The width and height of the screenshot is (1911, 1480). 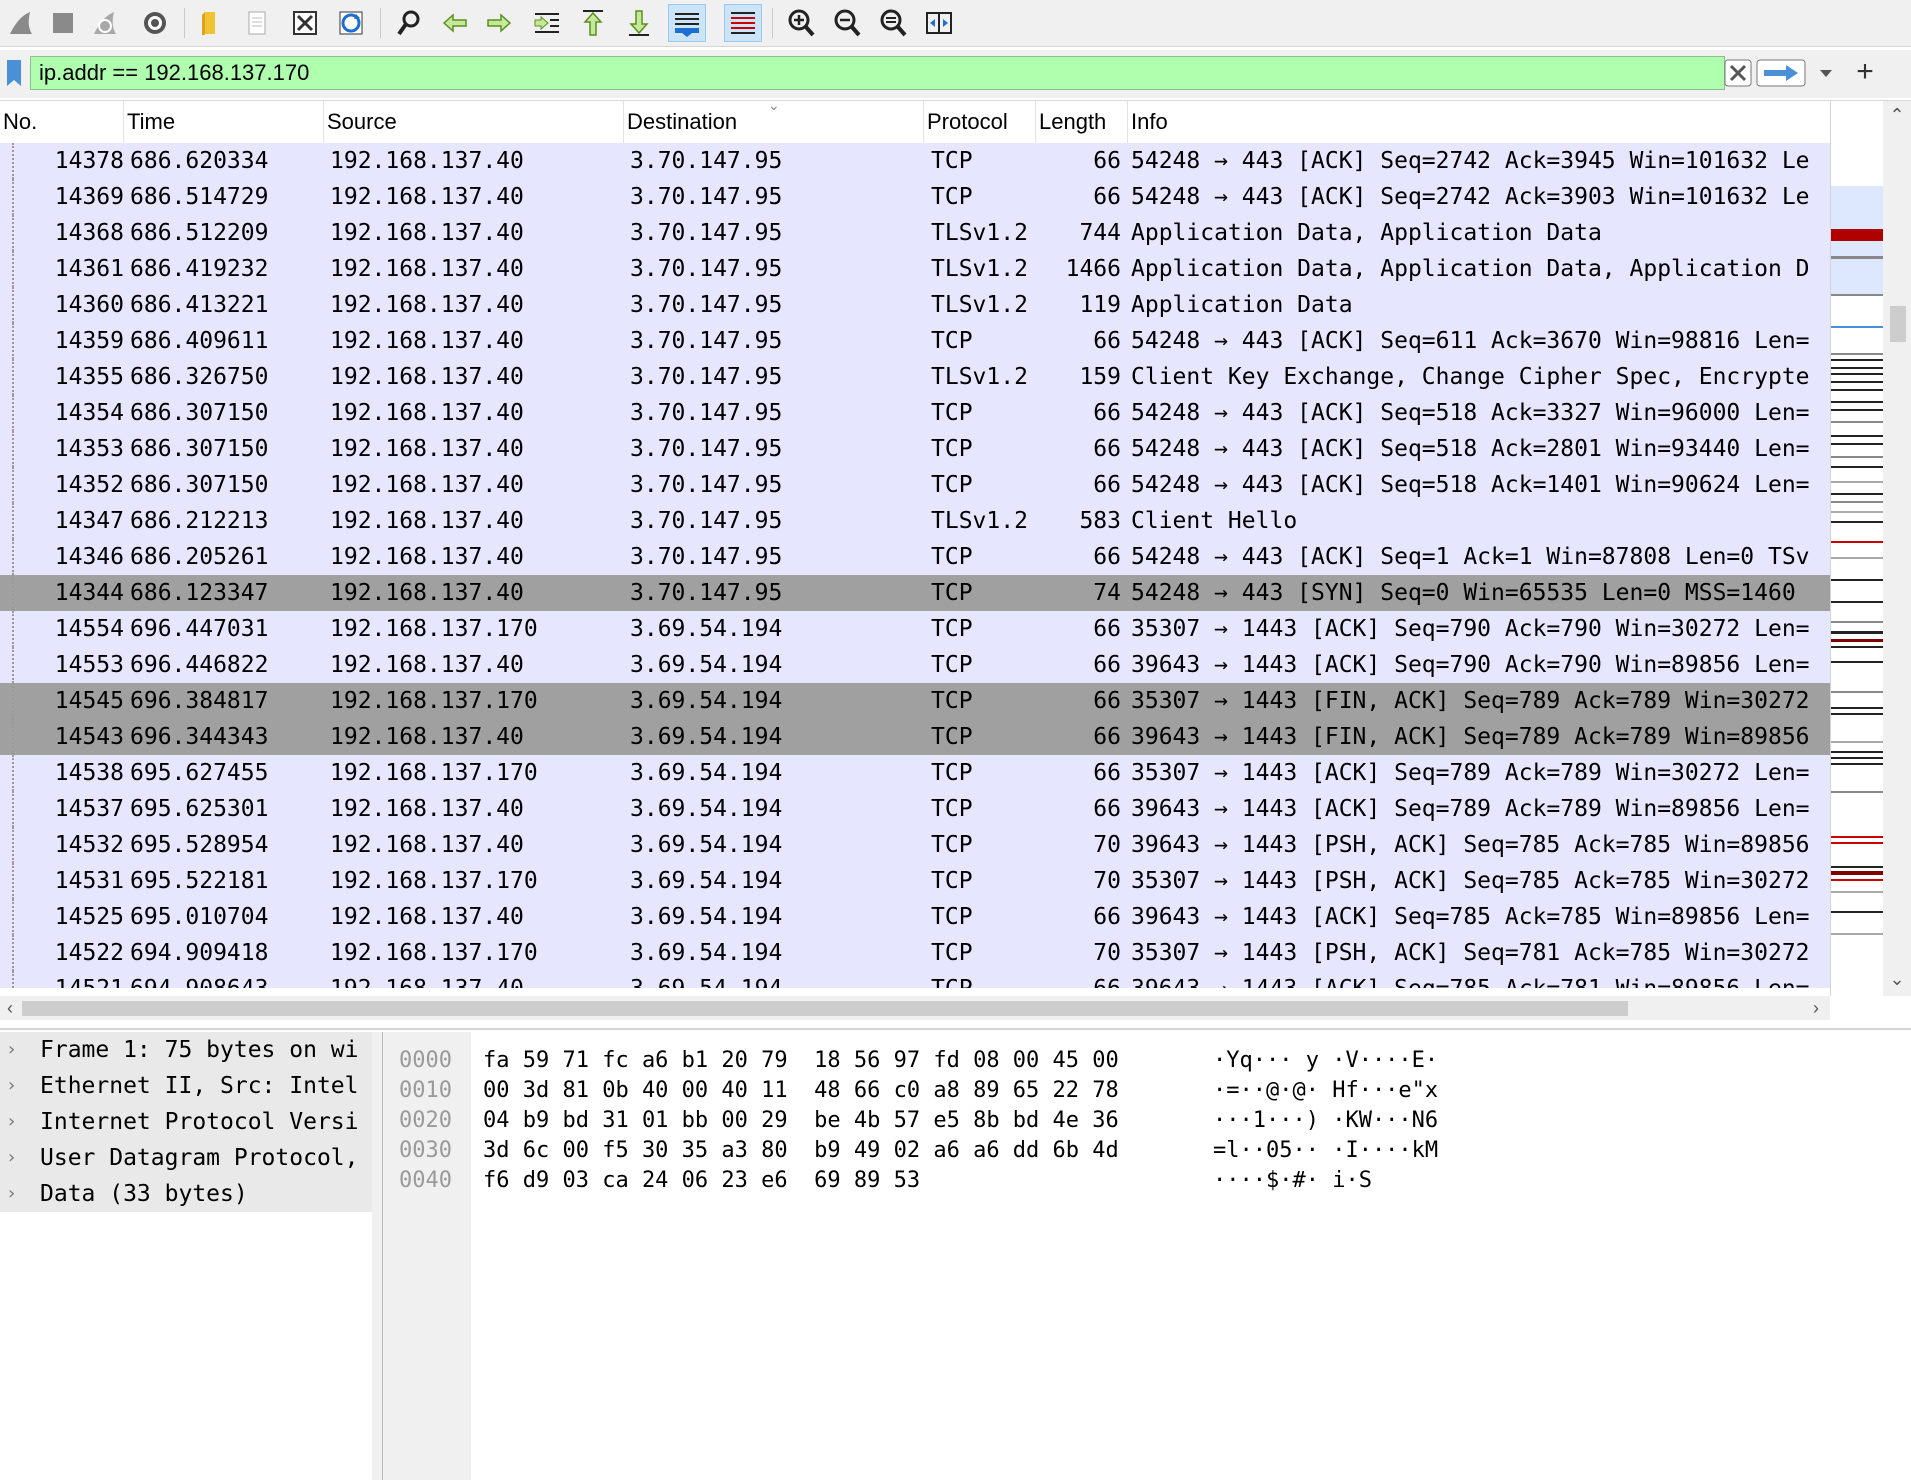 I want to click on packet-list-horizontal-scrollbar: ‹ ›, so click(x=915, y=1008).